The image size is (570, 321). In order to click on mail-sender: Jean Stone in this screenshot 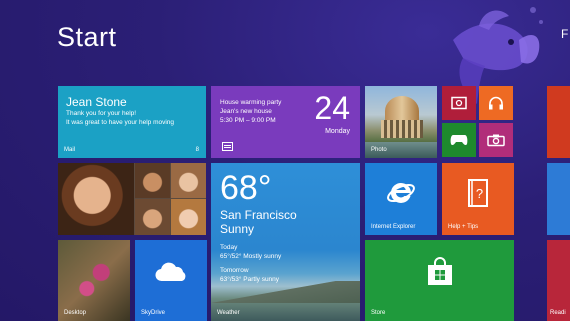, I will do `click(96, 102)`.